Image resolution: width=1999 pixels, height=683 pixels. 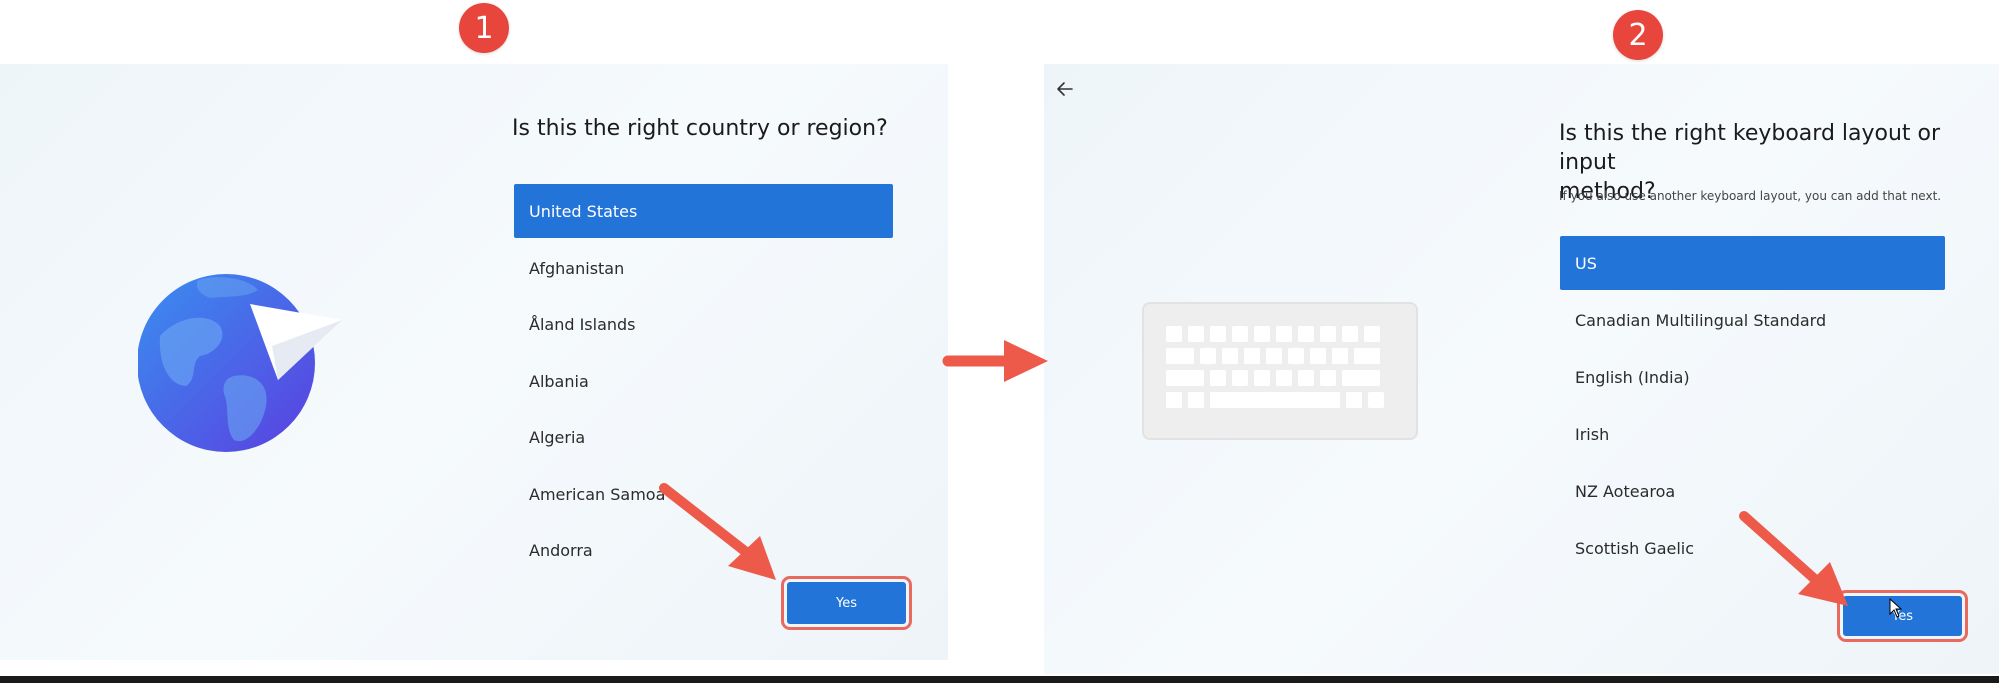 I want to click on list-item: Afghanistan, so click(x=703, y=268).